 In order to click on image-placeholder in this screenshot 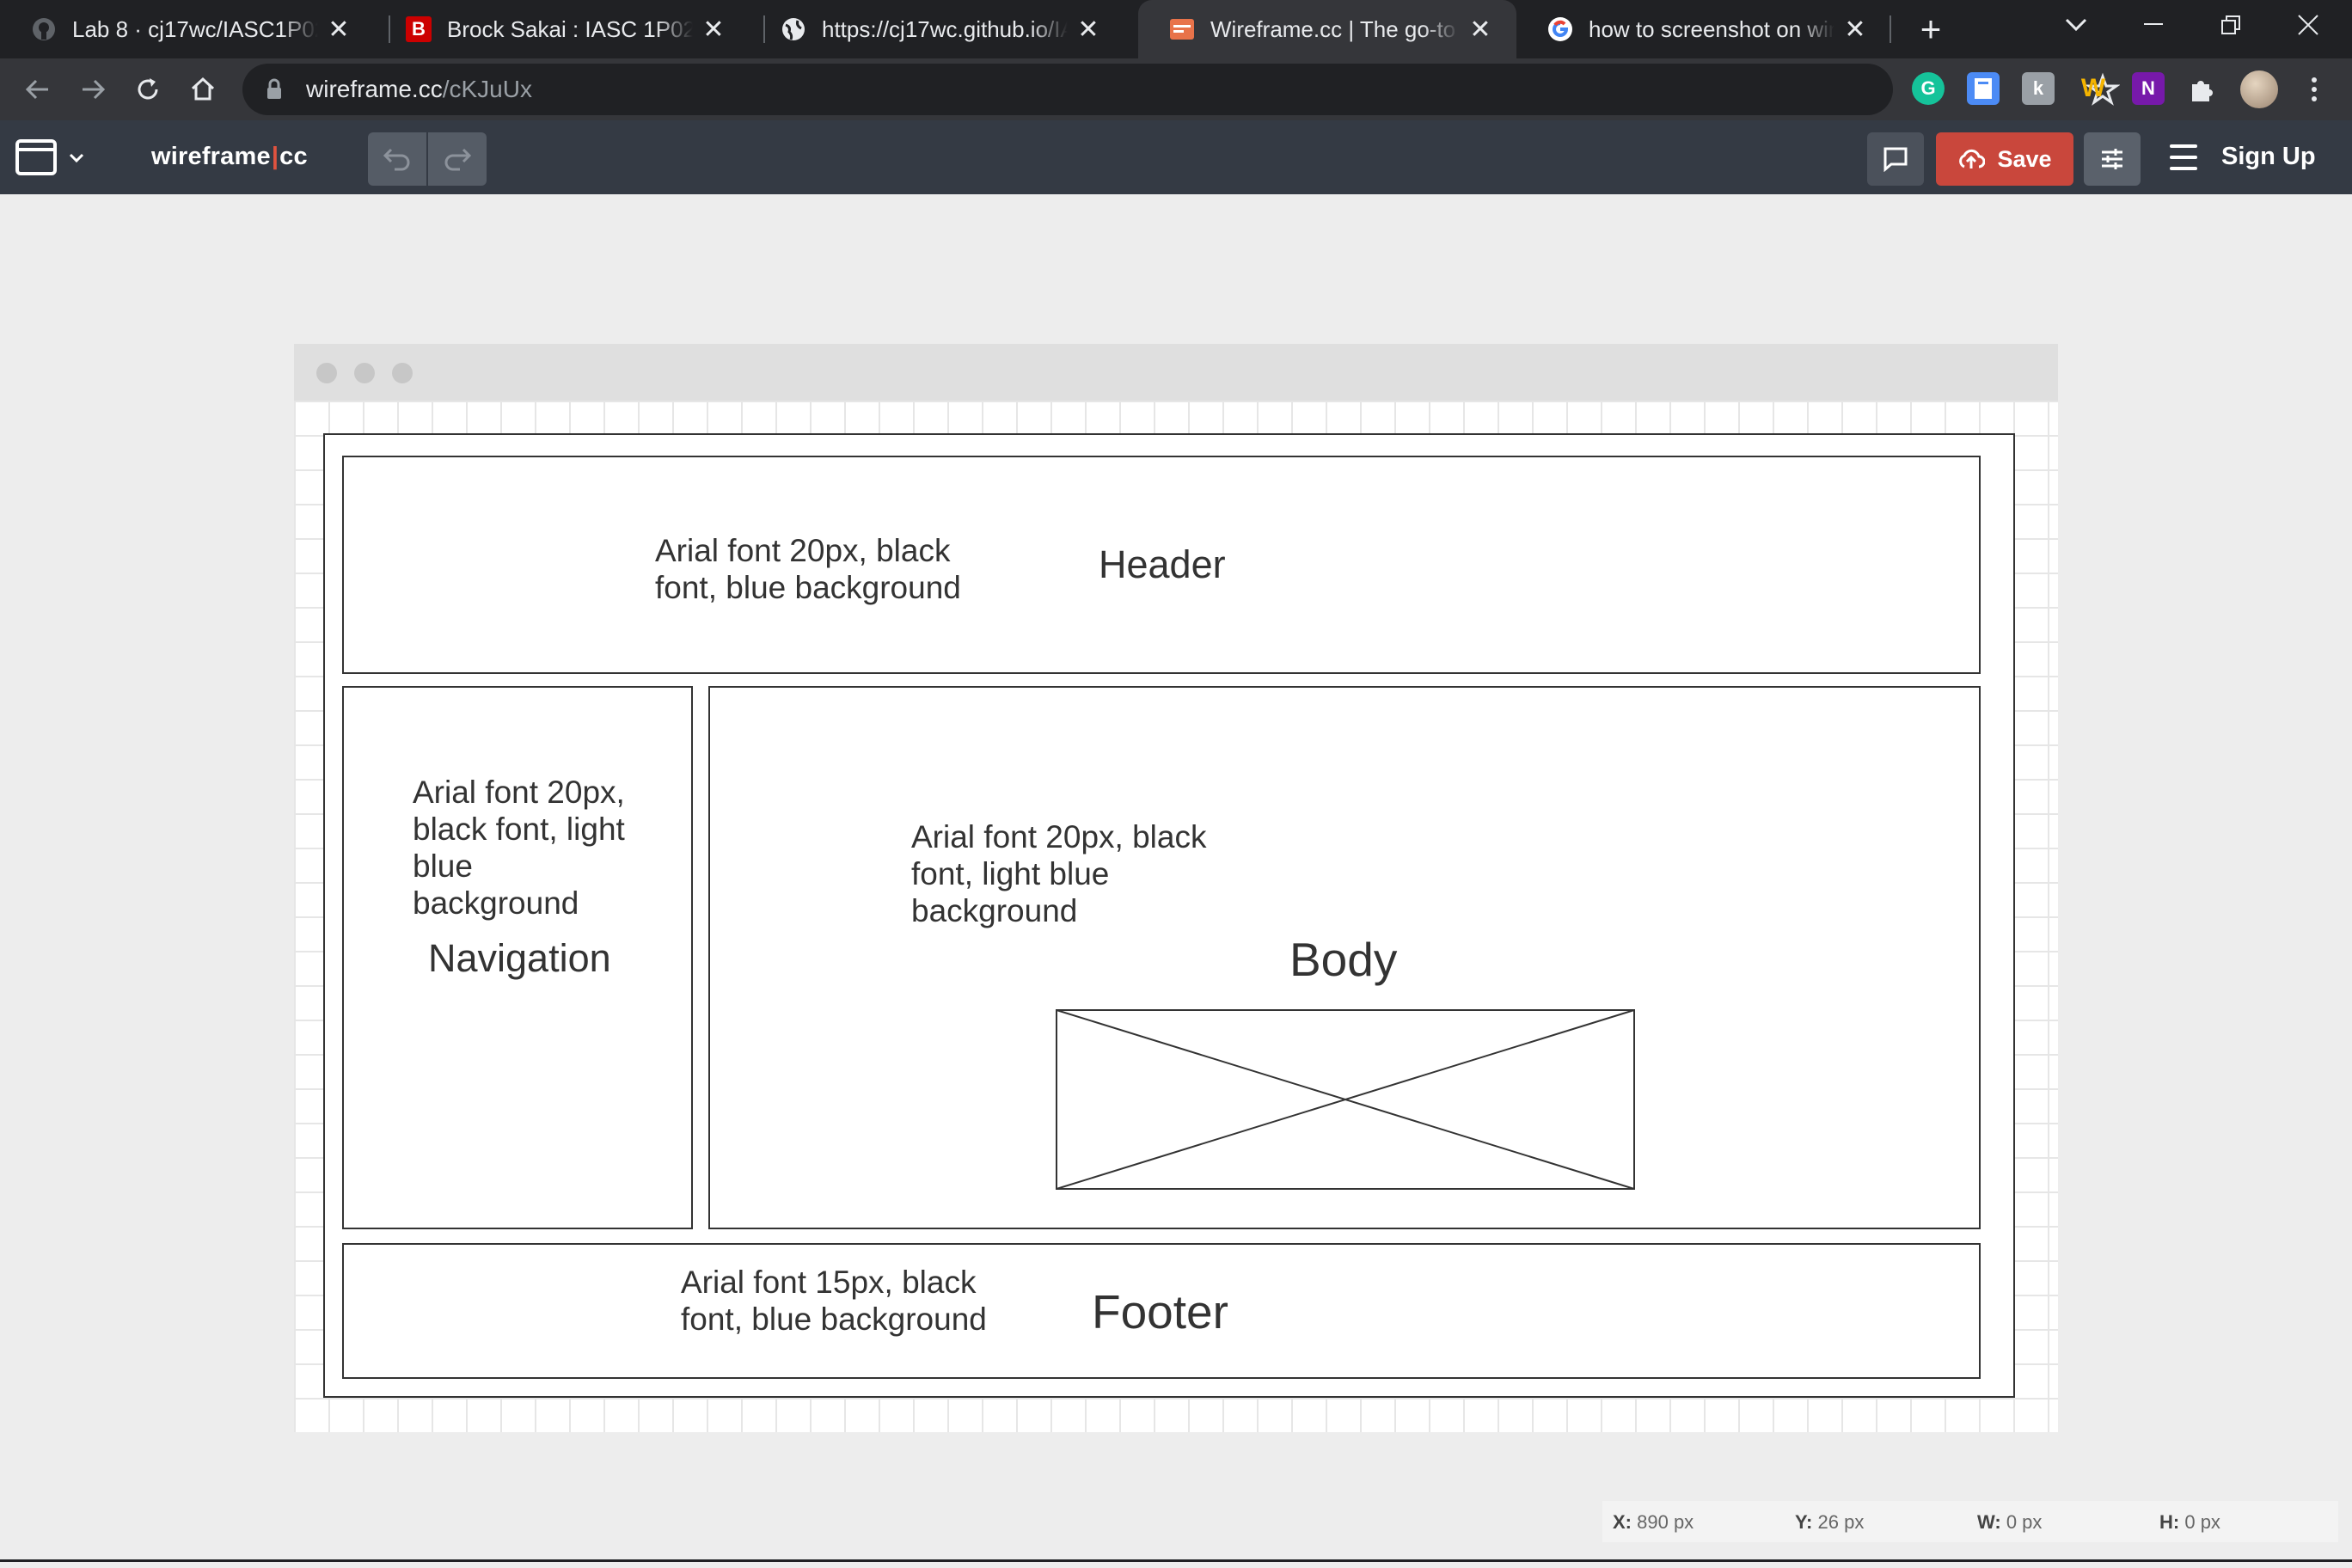, I will do `click(1345, 1099)`.